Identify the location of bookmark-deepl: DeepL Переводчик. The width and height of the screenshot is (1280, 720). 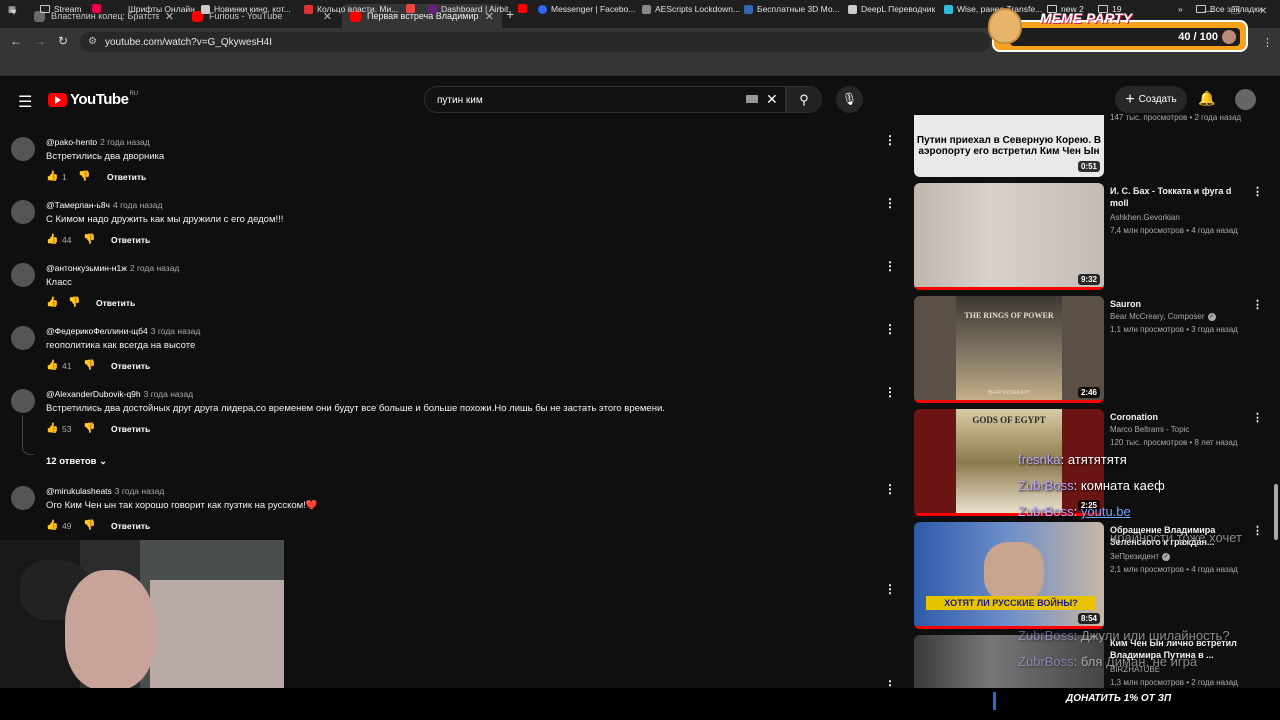
(891, 9).